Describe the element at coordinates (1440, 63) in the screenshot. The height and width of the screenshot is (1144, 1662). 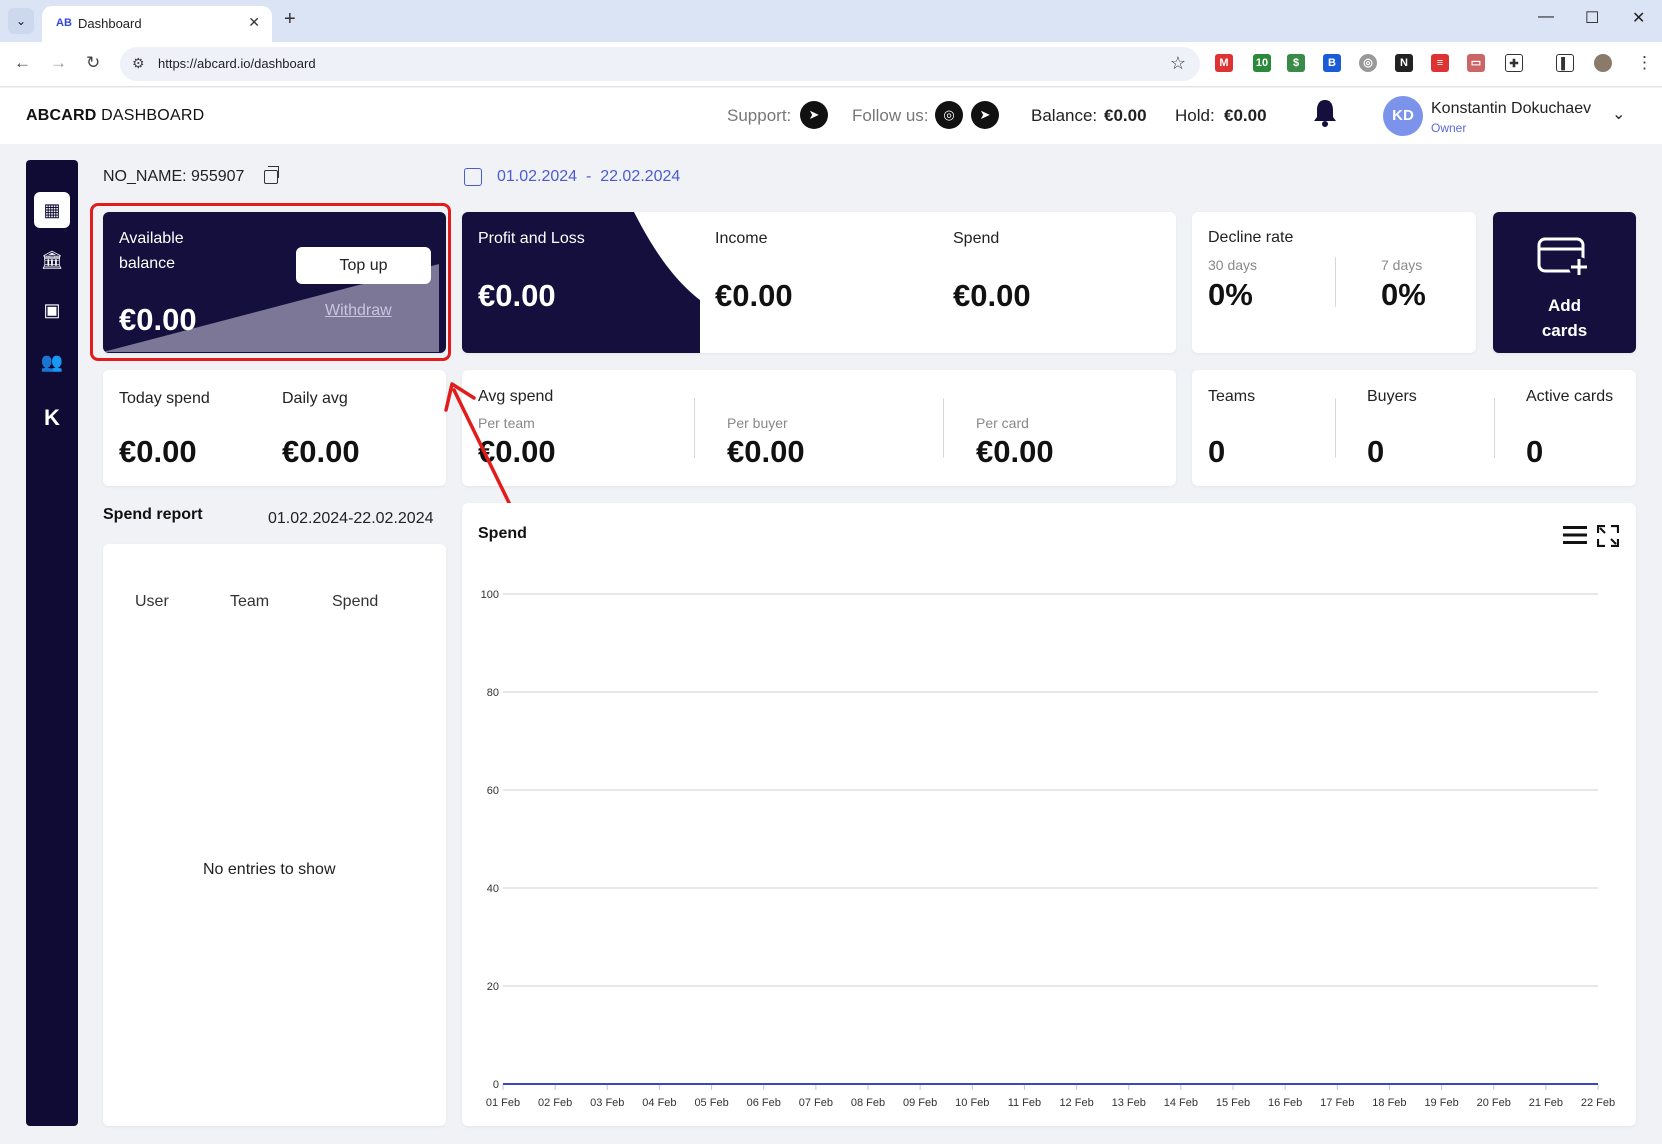
I see `todoist-extension-icon: ≡` at that location.